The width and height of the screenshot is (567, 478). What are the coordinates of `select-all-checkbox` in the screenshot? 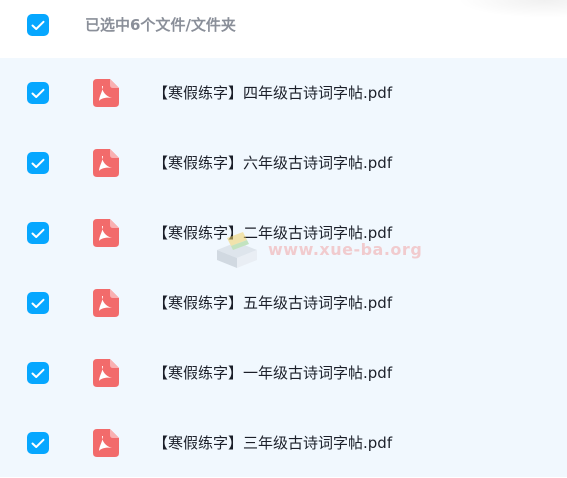 It's located at (38, 25).